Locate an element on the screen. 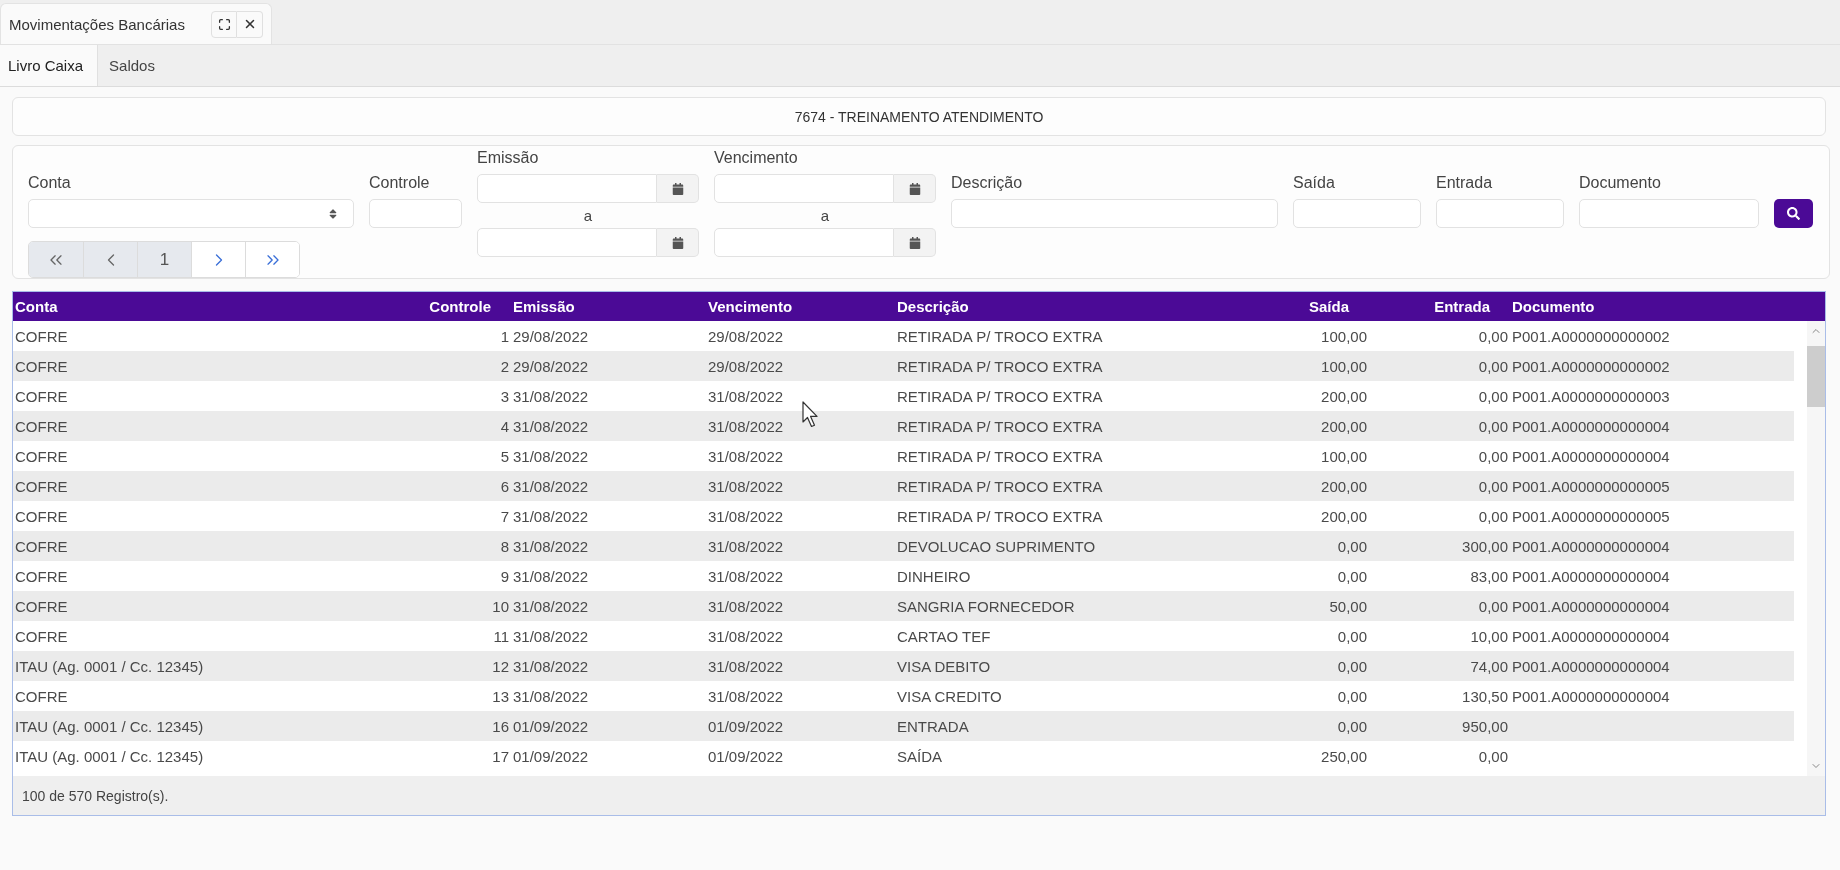 The image size is (1840, 870). table-cell-text: 130,50 is located at coordinates (1485, 696).